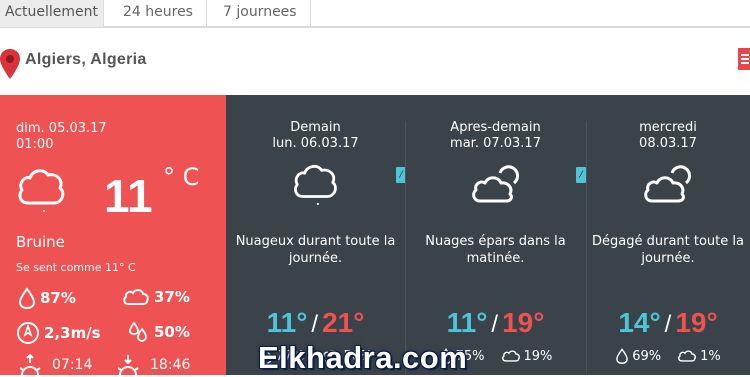  Describe the element at coordinates (668, 356) in the screenshot. I see `day-stats: 69% 1%` at that location.